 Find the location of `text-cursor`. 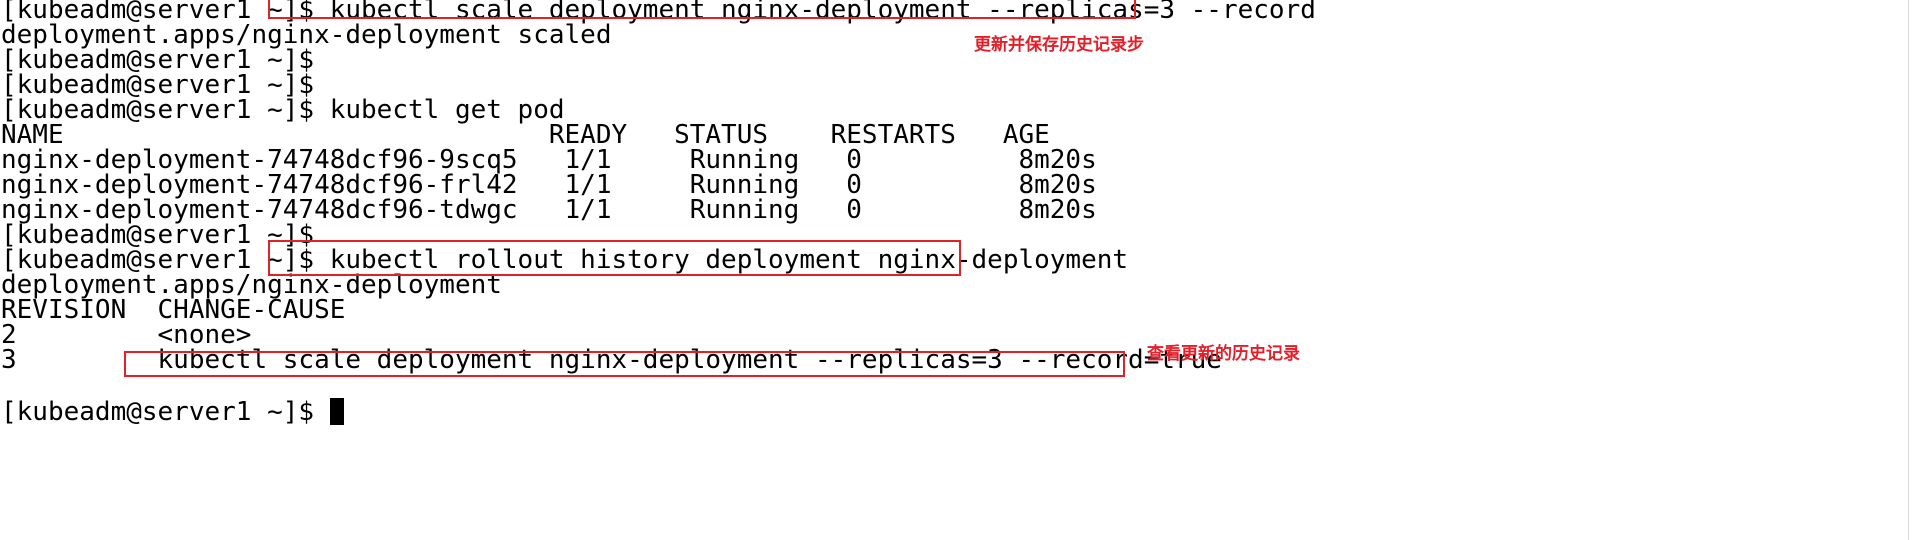

text-cursor is located at coordinates (336, 411).